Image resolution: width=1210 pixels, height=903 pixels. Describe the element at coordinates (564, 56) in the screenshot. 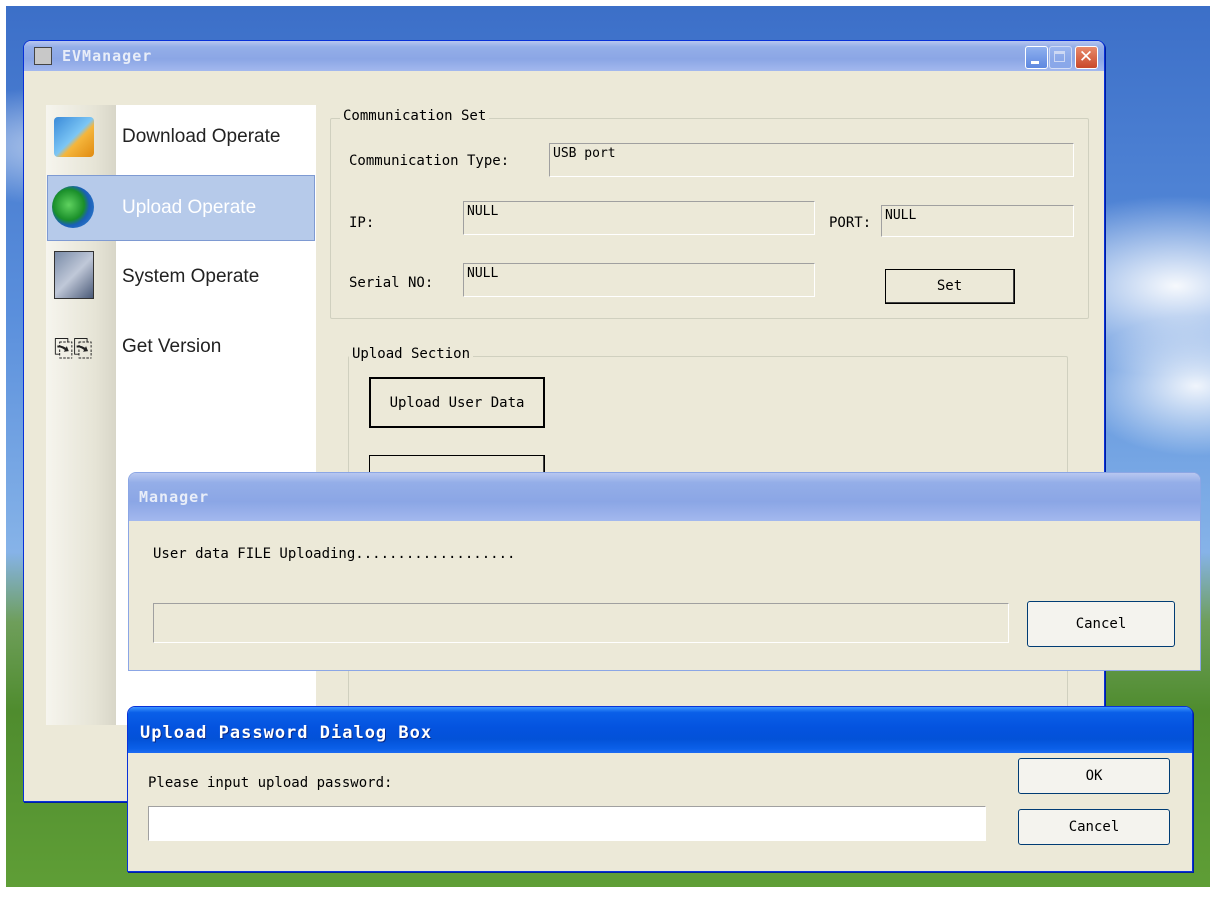

I see `main-window-titlebar: EVManager ✕` at that location.